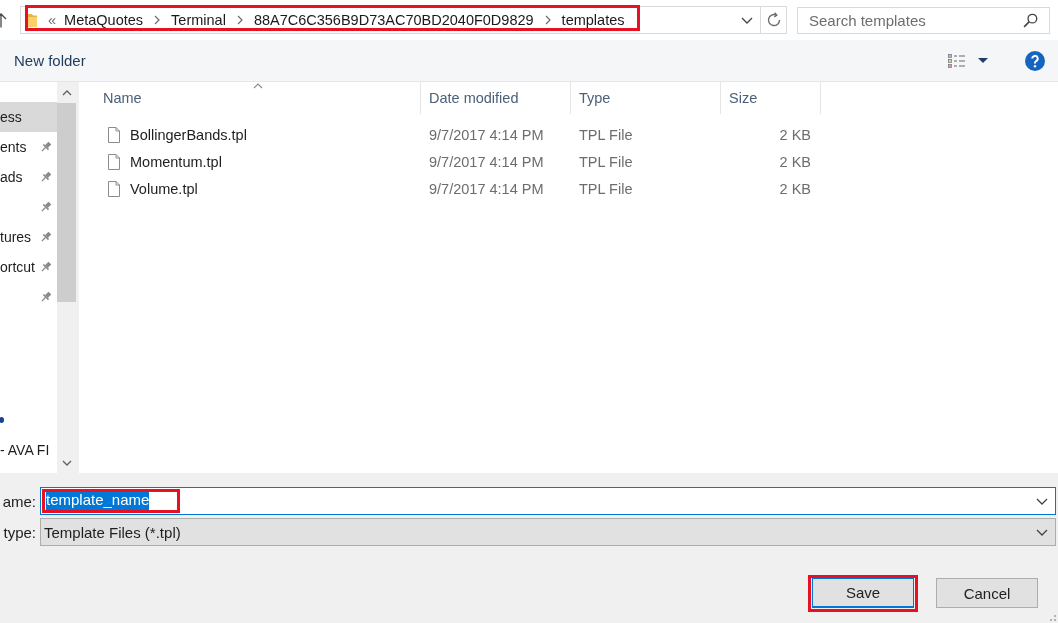 Image resolution: width=1058 pixels, height=623 pixels. What do you see at coordinates (773, 20) in the screenshot?
I see `refresh-icon` at bounding box center [773, 20].